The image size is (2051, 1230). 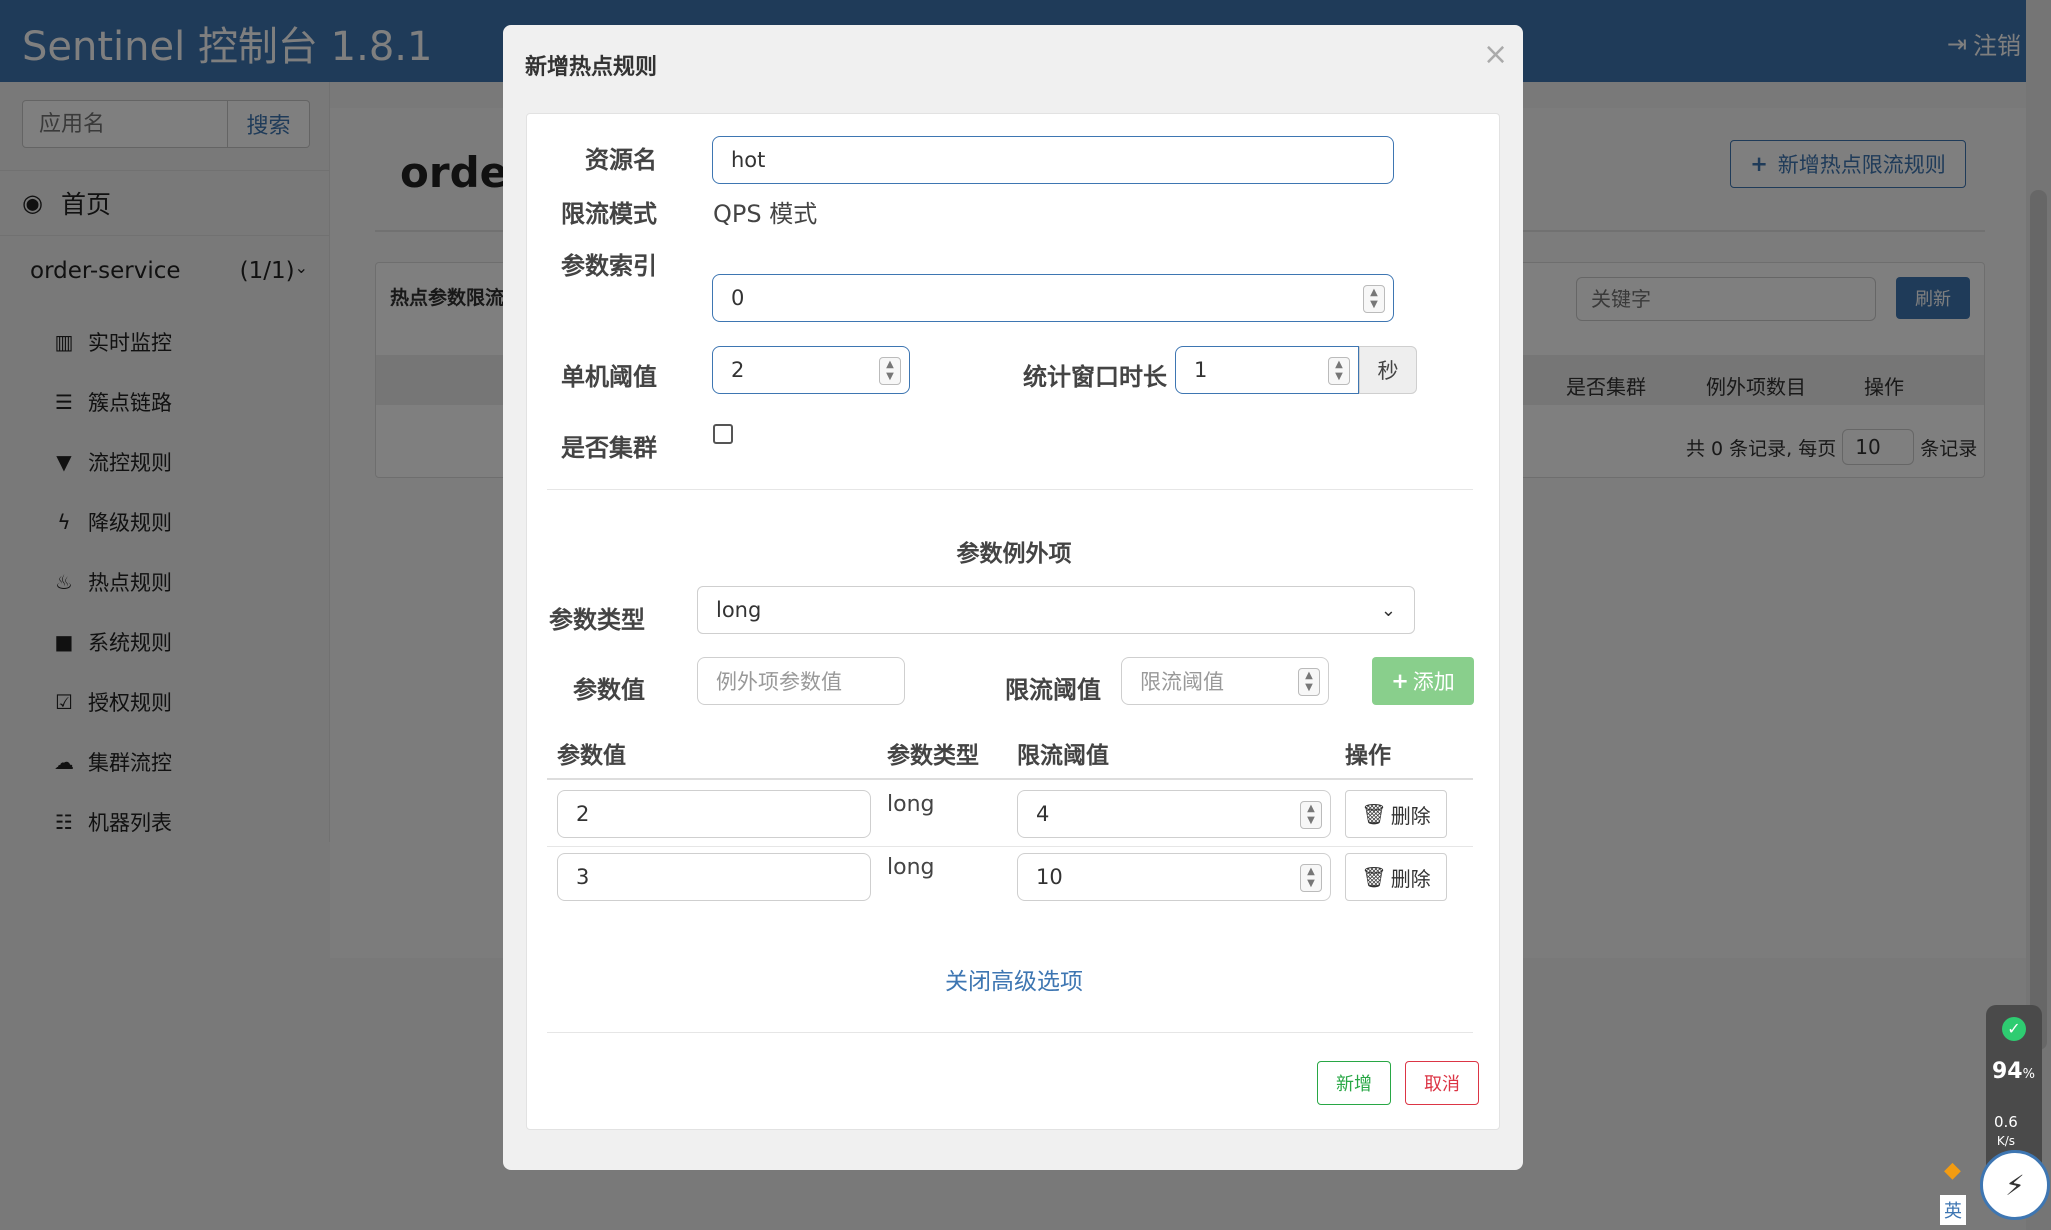 What do you see at coordinates (1053, 160) in the screenshot?
I see `resource-input: hot` at bounding box center [1053, 160].